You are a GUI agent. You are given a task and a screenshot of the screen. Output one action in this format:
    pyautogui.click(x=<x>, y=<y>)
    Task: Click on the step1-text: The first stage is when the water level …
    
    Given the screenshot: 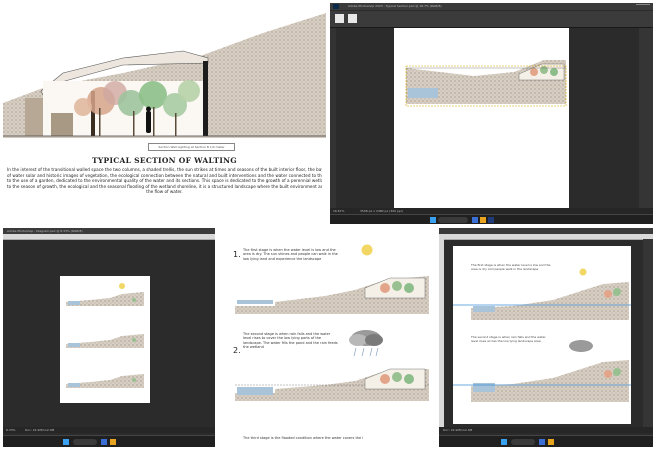 What is the action you would take?
    pyautogui.click(x=290, y=254)
    